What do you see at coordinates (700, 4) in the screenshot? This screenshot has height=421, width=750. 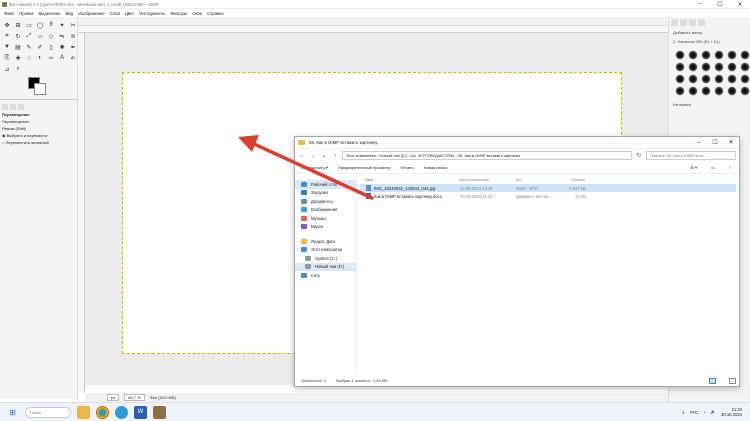 I see `minimize-icon: –` at bounding box center [700, 4].